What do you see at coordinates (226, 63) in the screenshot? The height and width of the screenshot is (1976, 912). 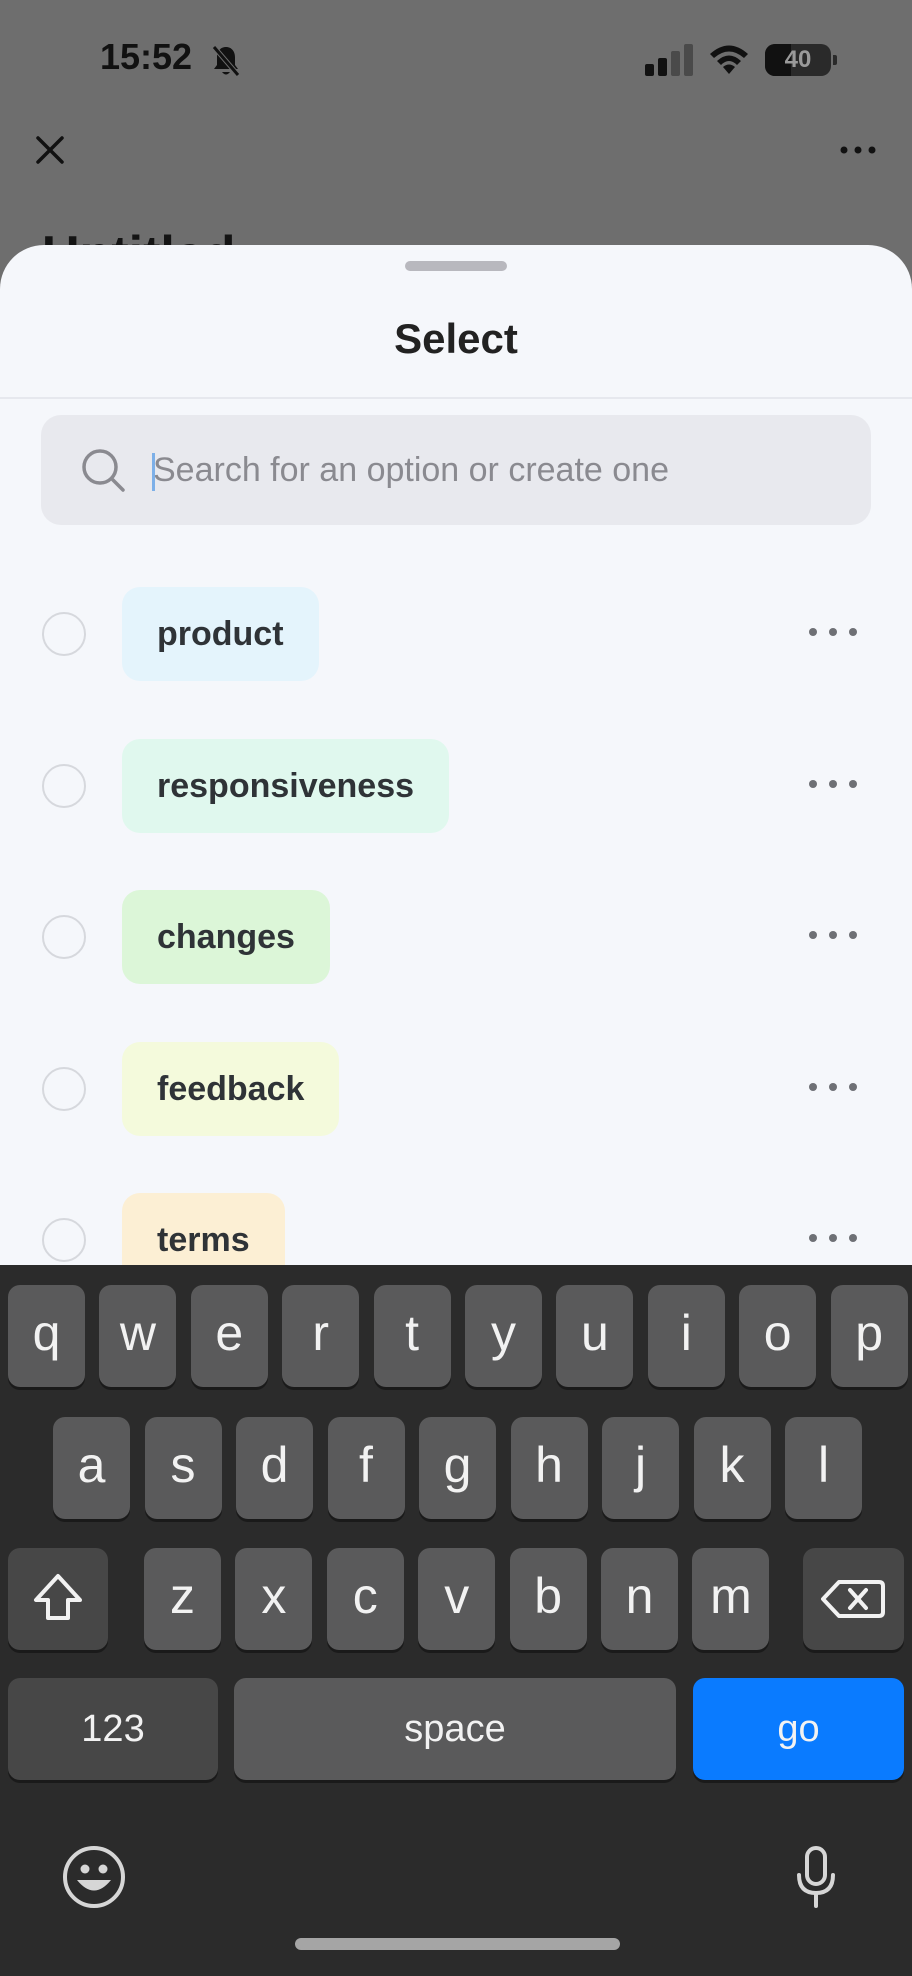 I see `bell-muted-icon` at bounding box center [226, 63].